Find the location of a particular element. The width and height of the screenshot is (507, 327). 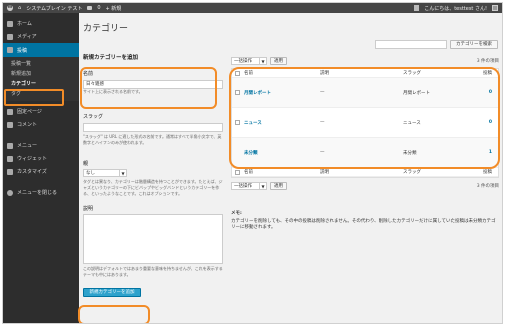

sidebar-item-widgets: ウィジェット is located at coordinates (41, 158).